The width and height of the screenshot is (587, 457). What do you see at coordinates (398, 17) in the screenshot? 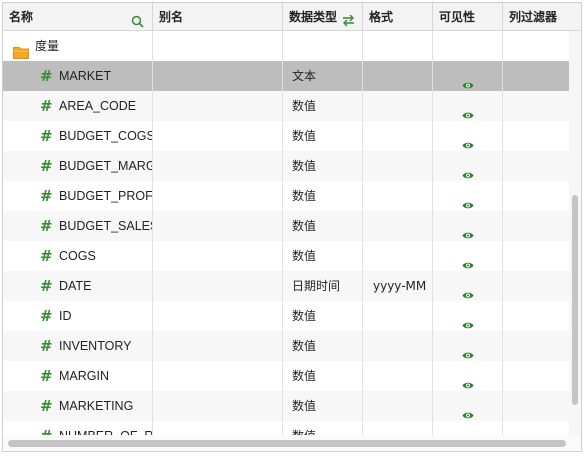
I see `column-header-format: 格式` at bounding box center [398, 17].